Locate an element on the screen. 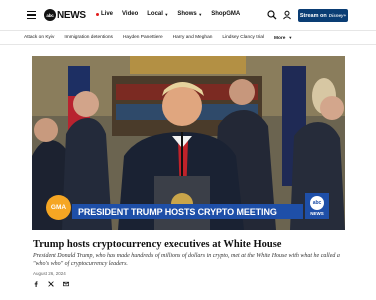 This screenshot has height=300, width=376. nav-label: ShopGMA is located at coordinates (226, 14).